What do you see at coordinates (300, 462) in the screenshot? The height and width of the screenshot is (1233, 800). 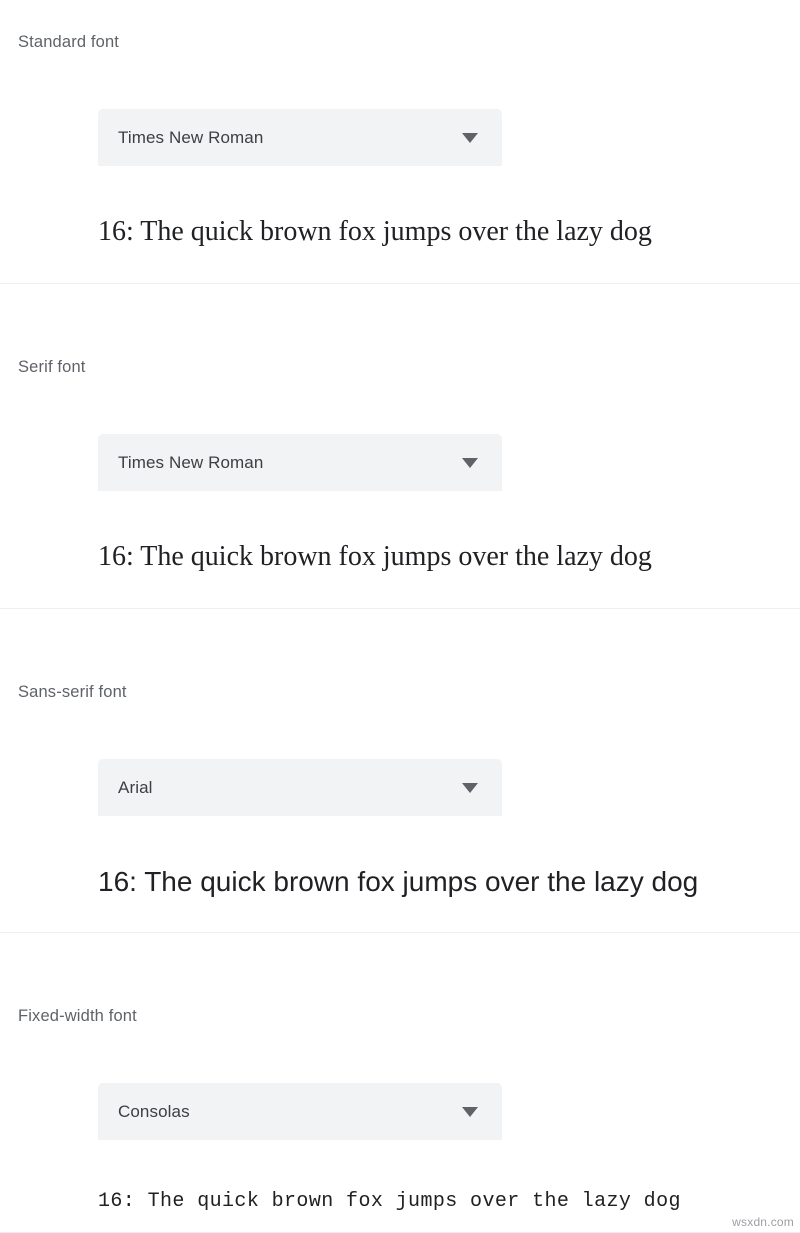 I see `serif-font-select: Times New Roman` at bounding box center [300, 462].